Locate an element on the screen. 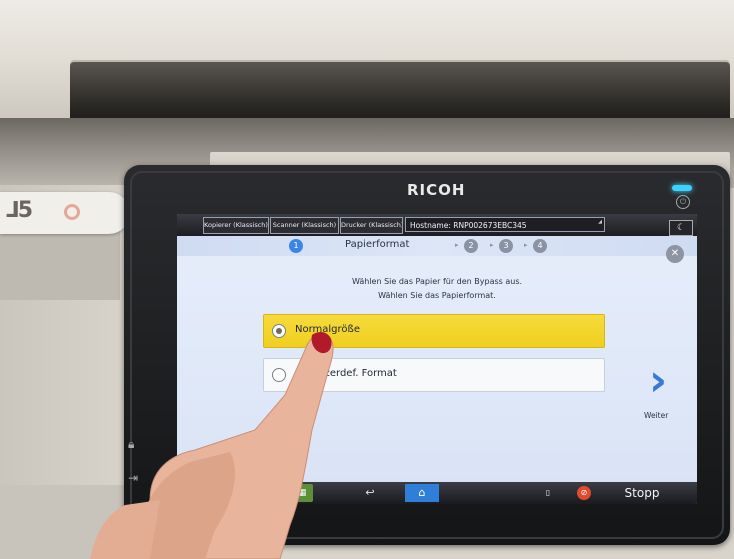  back-button: ↩ is located at coordinates (370, 493).